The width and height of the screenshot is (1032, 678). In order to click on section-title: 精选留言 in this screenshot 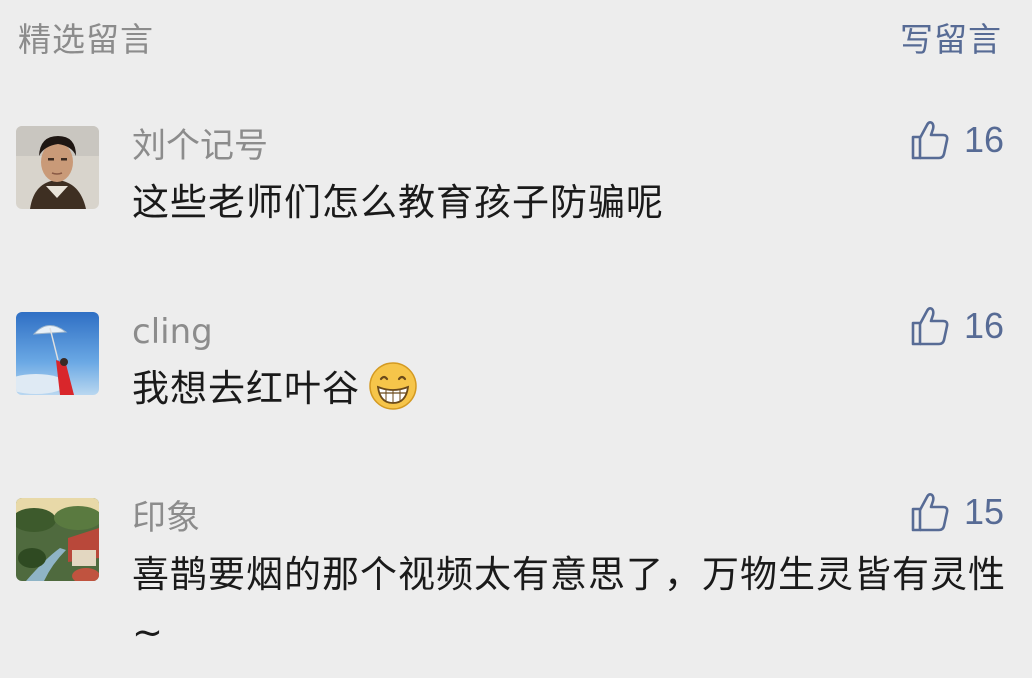, I will do `click(86, 39)`.